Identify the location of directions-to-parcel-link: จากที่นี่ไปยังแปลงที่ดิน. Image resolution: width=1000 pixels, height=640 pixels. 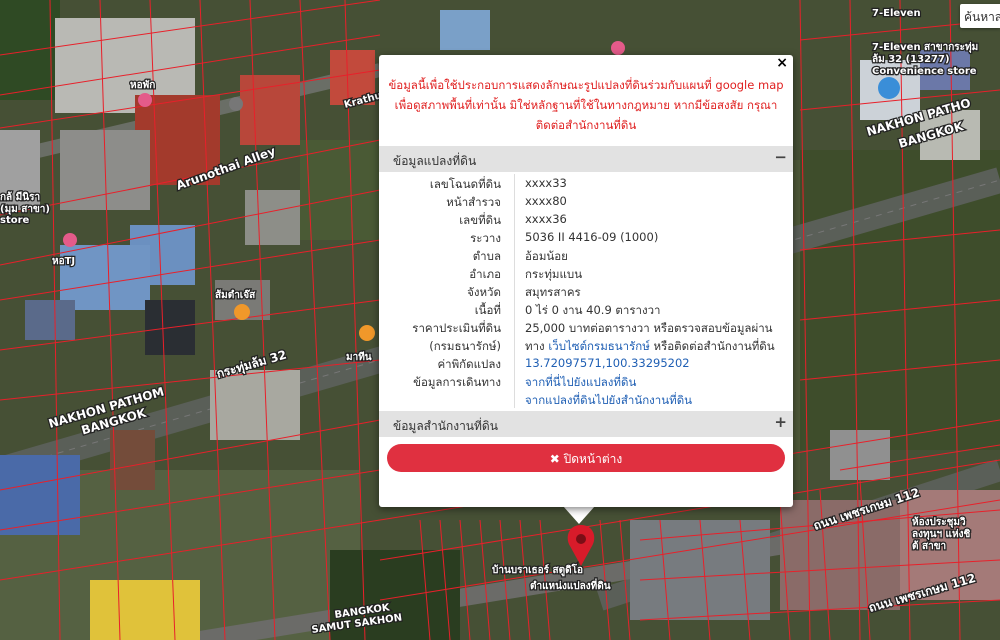
(580, 382).